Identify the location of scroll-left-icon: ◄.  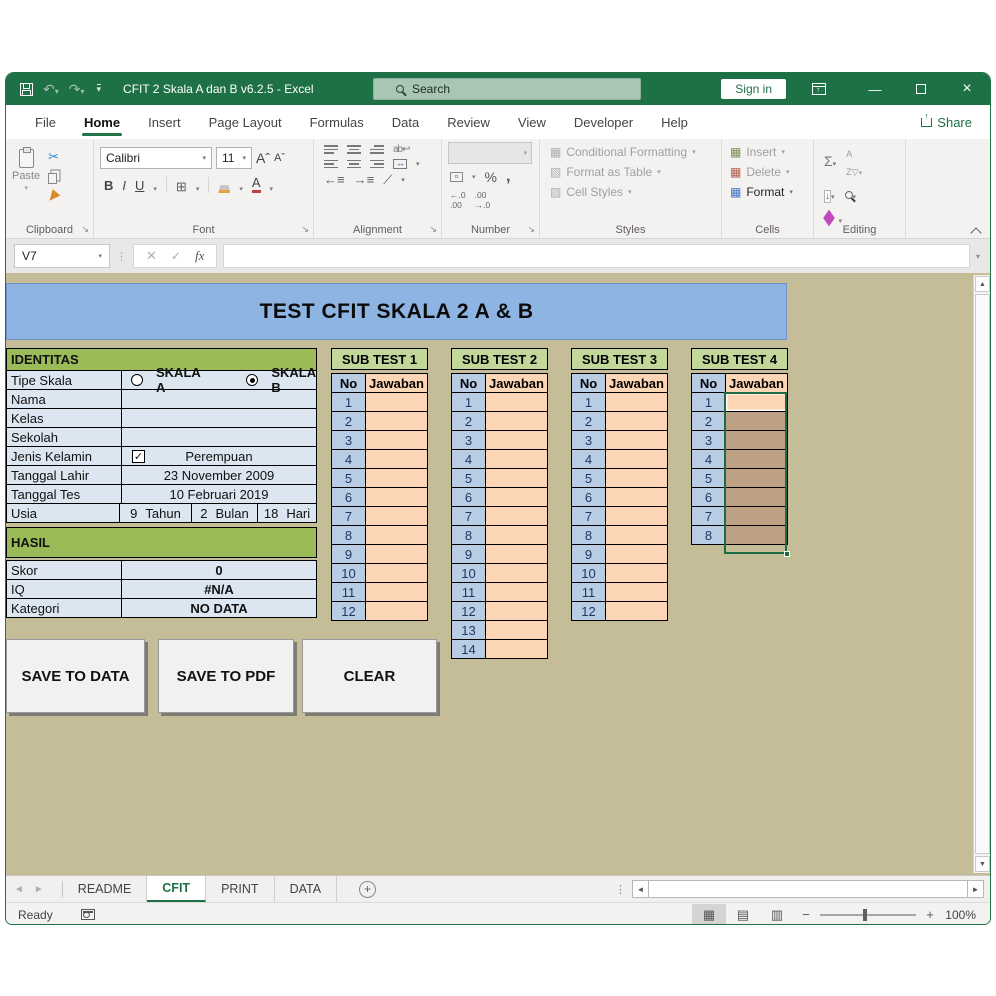
(640, 889).